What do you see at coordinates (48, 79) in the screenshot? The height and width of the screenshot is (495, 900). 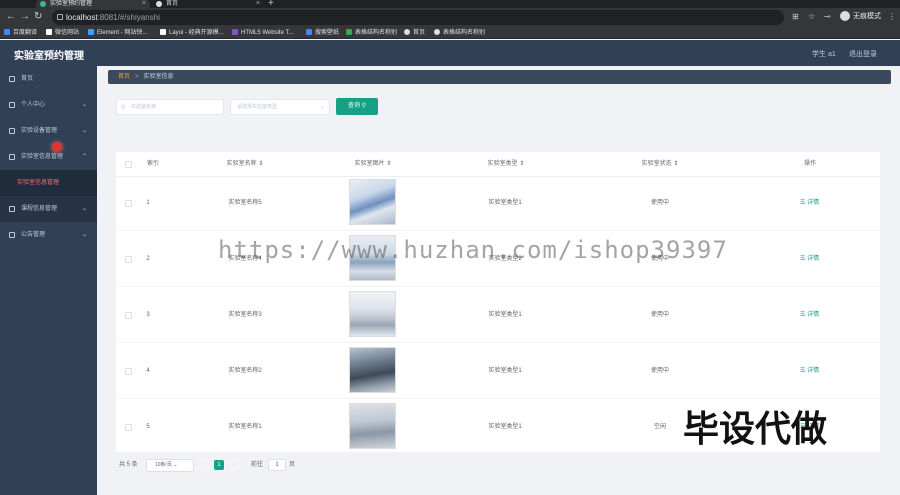 I see `sidebar-item-home: 首页` at bounding box center [48, 79].